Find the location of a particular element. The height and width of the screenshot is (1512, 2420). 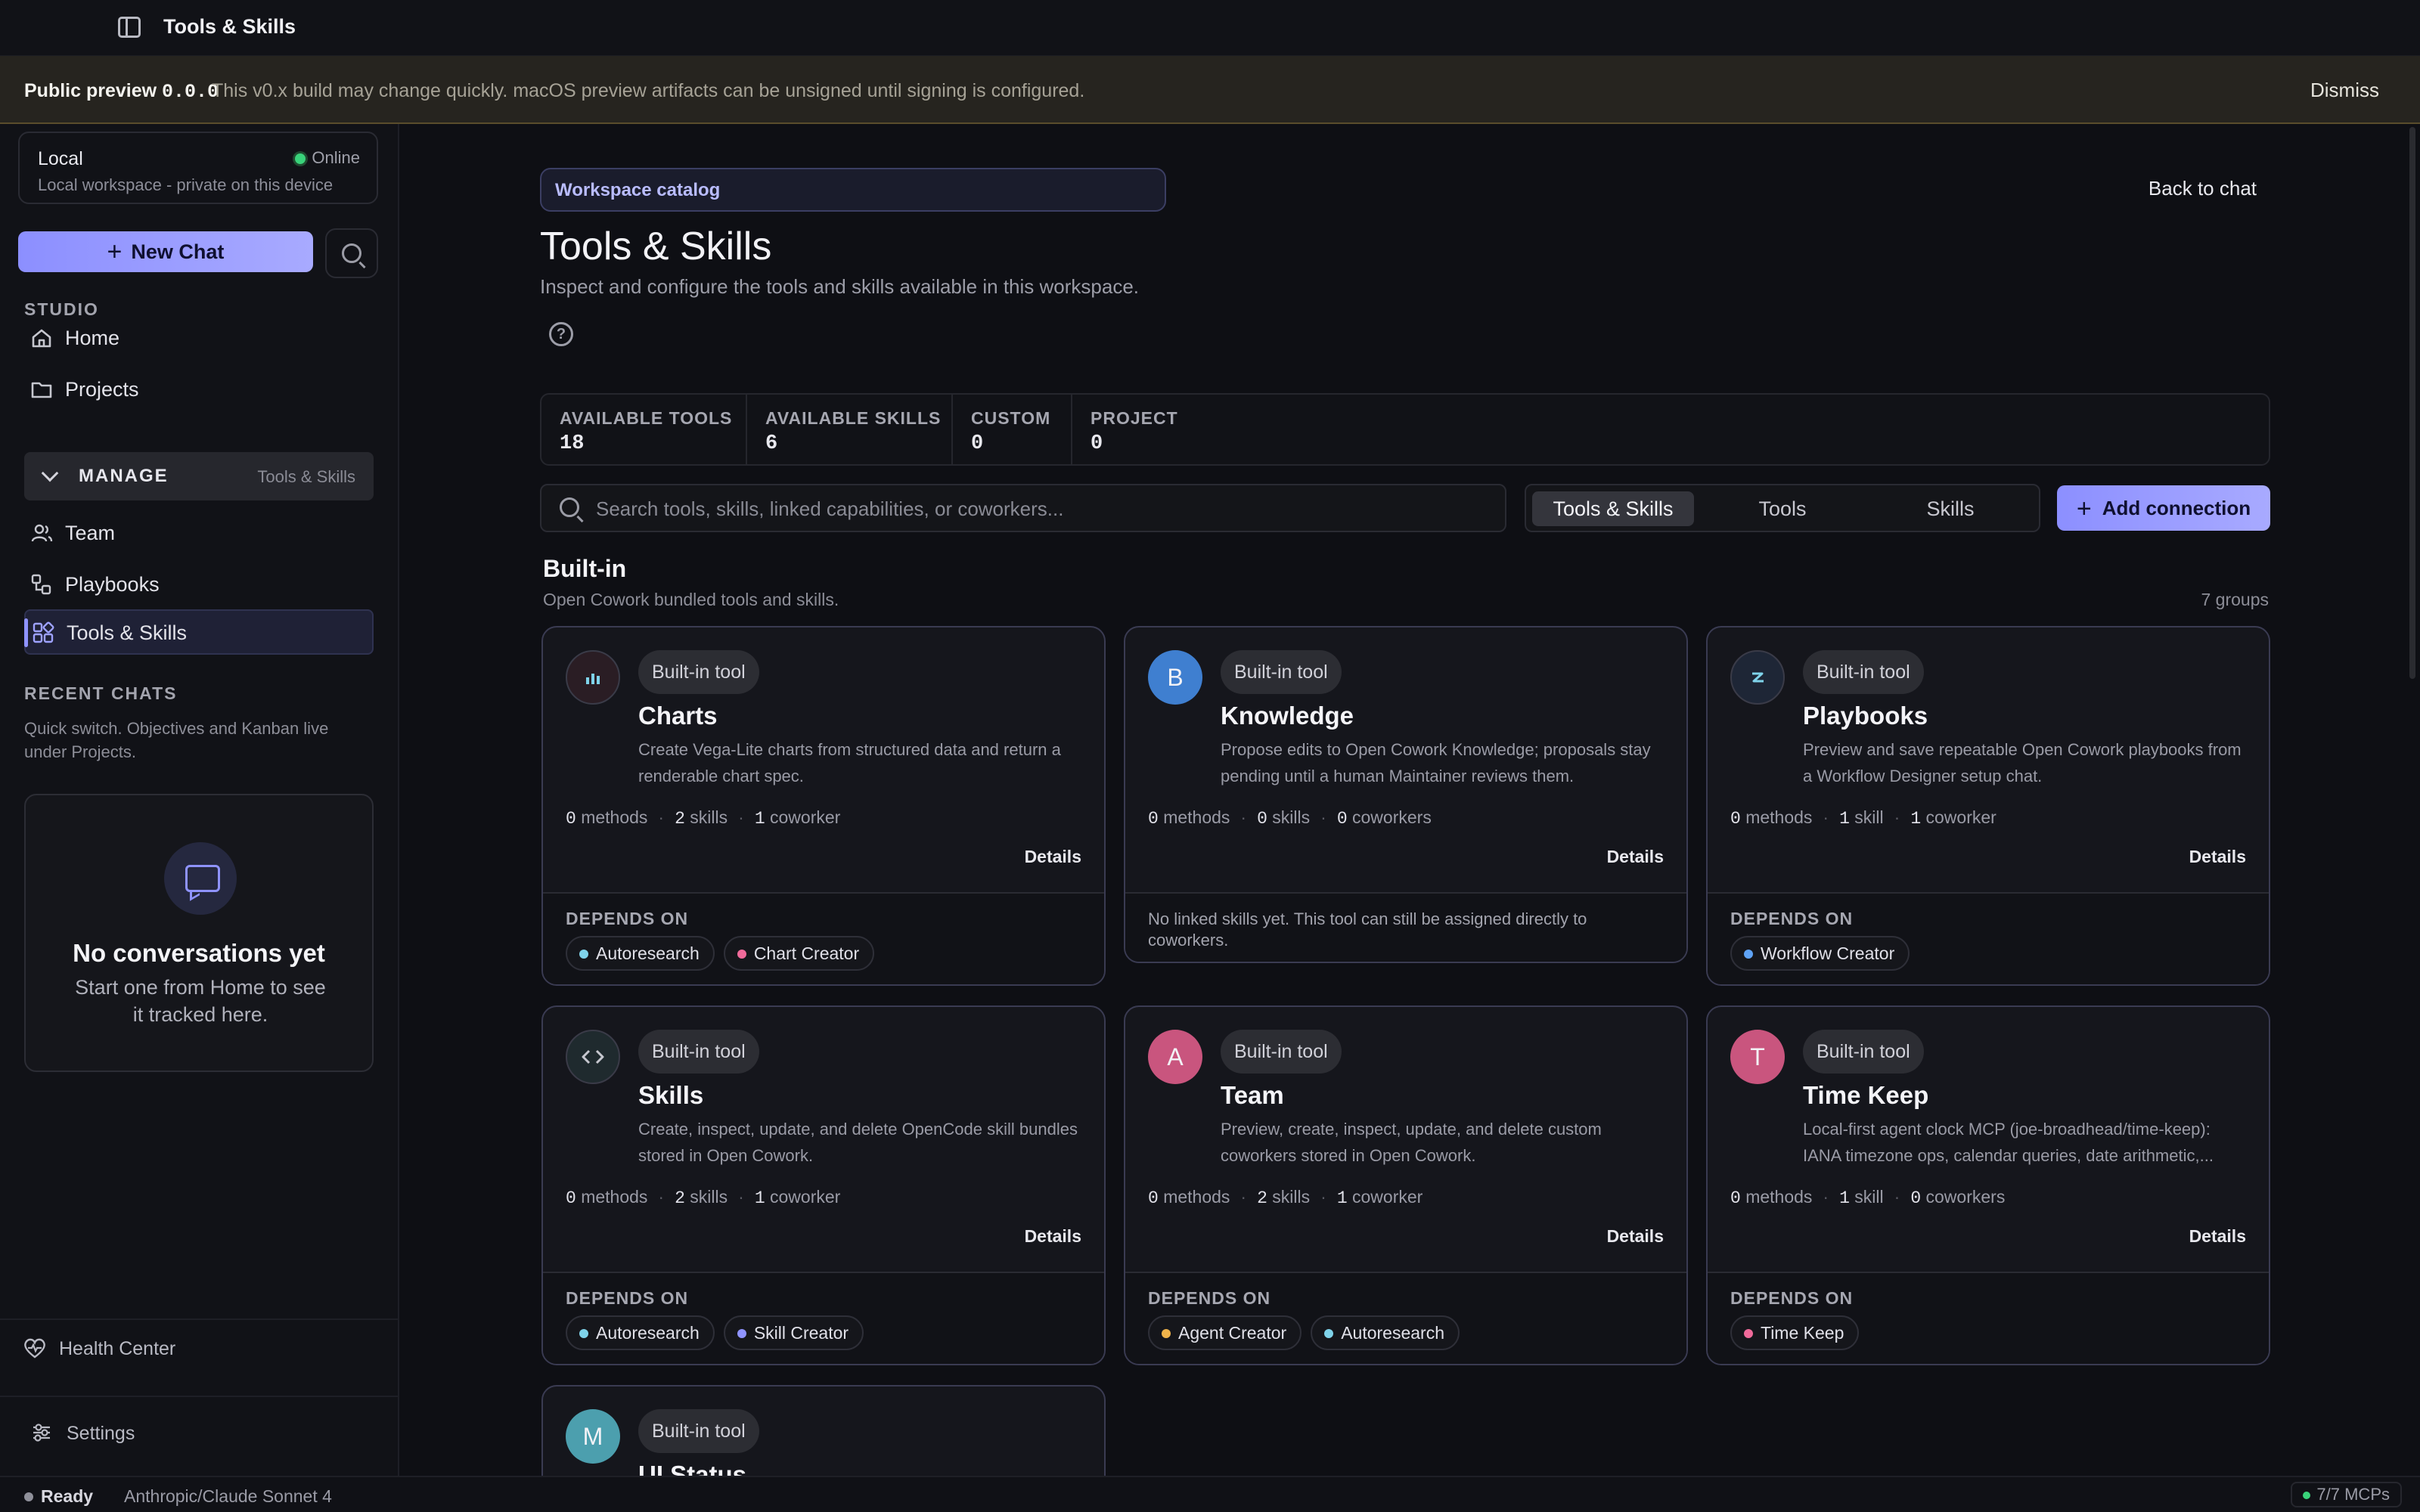

back-to-chat-button: Back to chat is located at coordinates (2203, 189).